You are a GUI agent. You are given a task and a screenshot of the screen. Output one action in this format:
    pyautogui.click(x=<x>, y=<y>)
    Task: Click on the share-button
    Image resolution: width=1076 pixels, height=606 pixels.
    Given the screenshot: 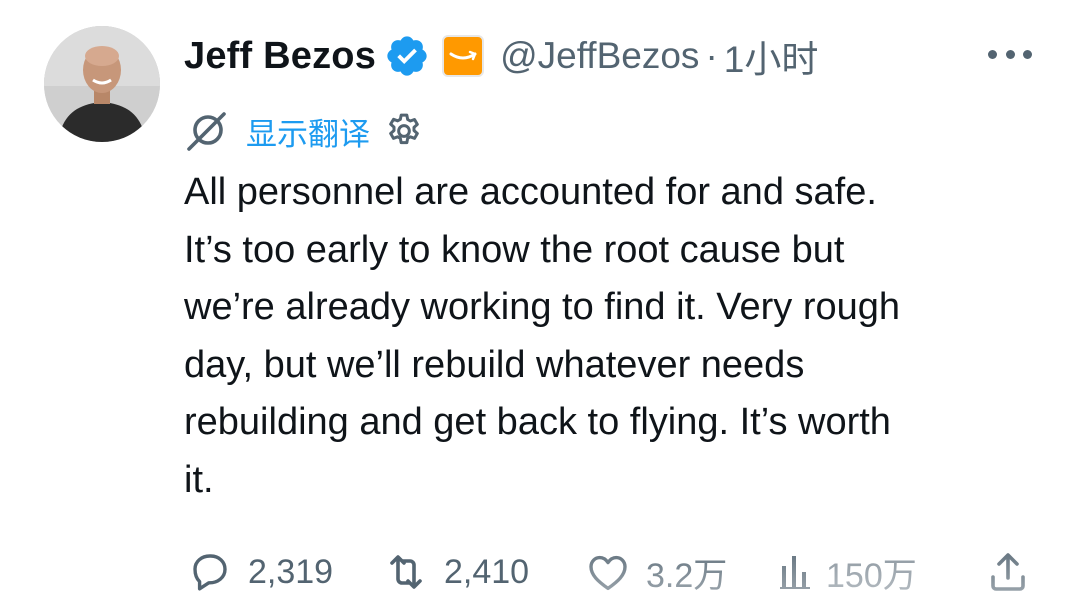 What is the action you would take?
    pyautogui.click(x=1008, y=572)
    